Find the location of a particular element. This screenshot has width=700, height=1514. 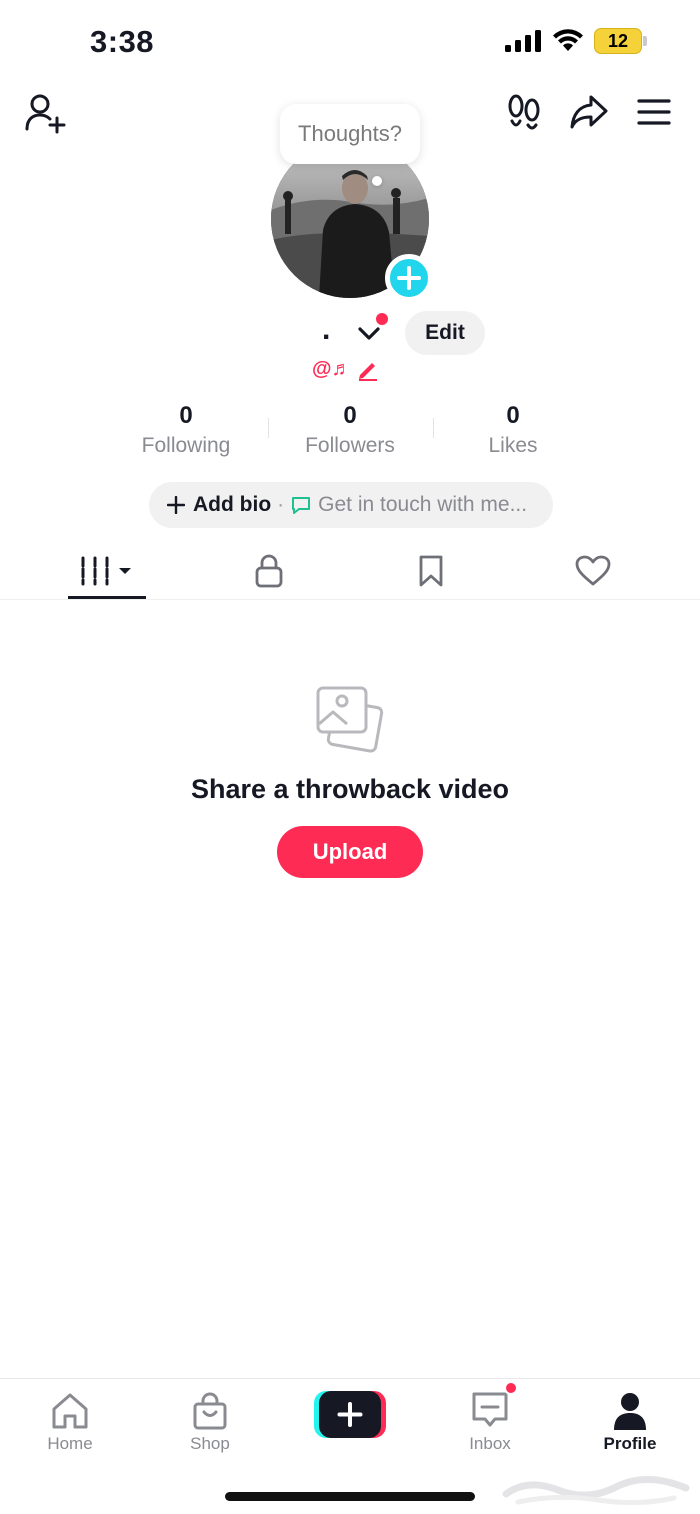

nav-shop: Shop is located at coordinates (210, 1421).